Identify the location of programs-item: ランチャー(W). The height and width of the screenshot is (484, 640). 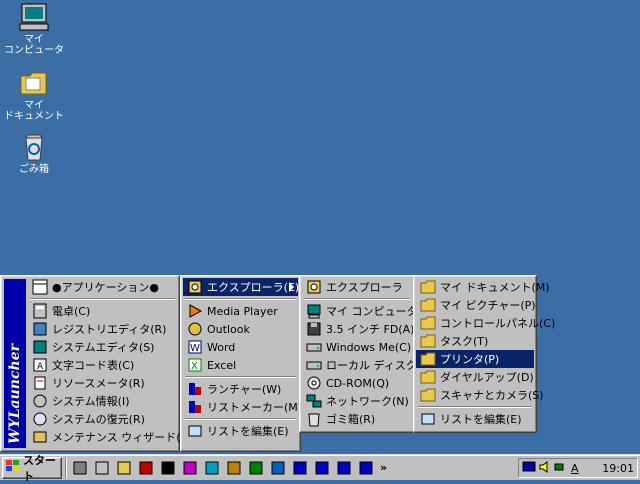
(240, 389).